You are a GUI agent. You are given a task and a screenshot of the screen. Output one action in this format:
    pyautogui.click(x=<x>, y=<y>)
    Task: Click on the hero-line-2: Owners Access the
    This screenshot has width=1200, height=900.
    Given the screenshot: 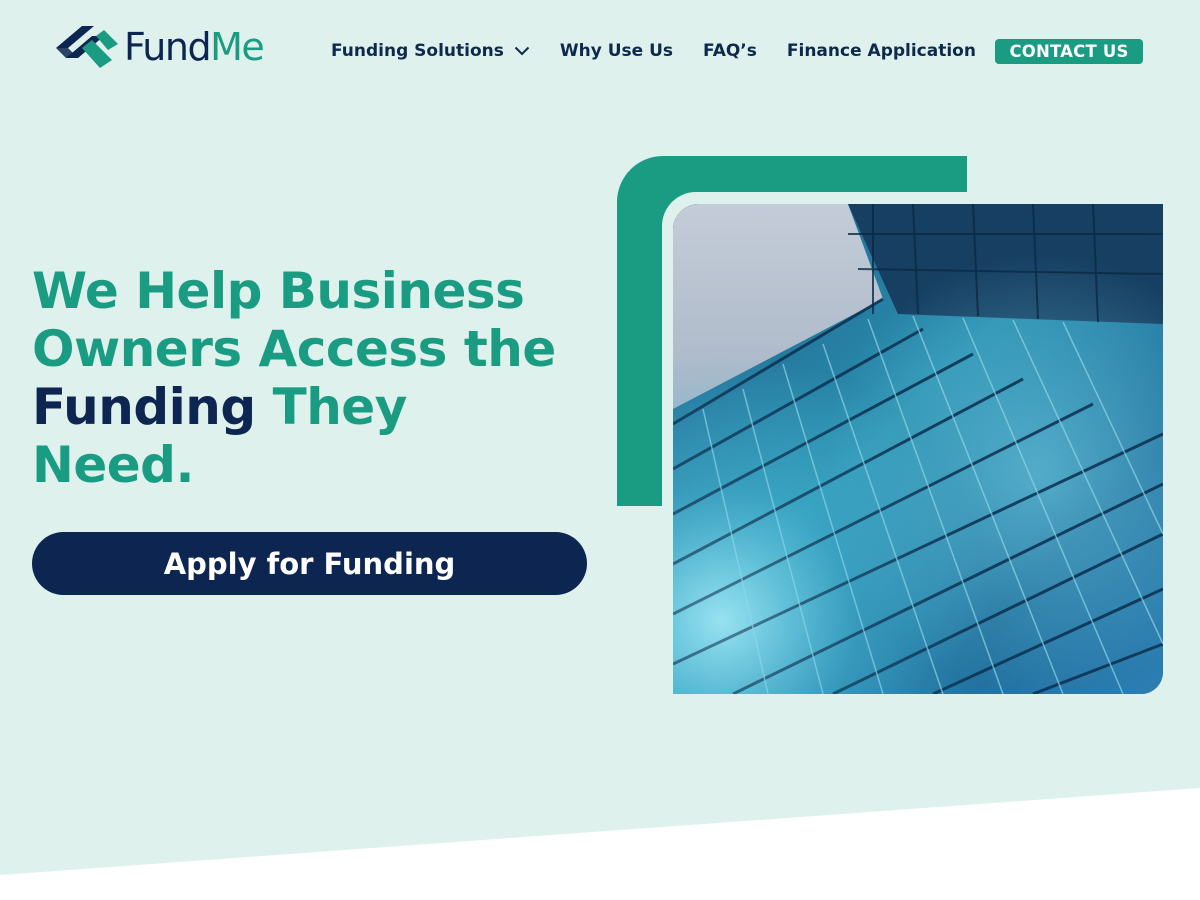 What is the action you would take?
    pyautogui.click(x=294, y=349)
    